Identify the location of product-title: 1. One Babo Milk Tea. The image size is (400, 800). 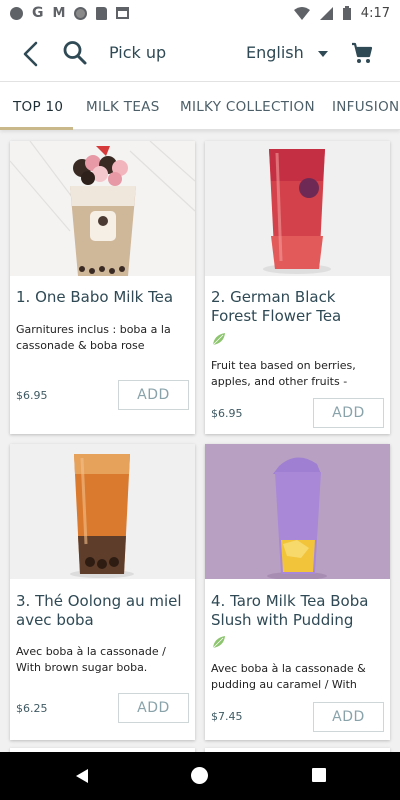
(103, 297).